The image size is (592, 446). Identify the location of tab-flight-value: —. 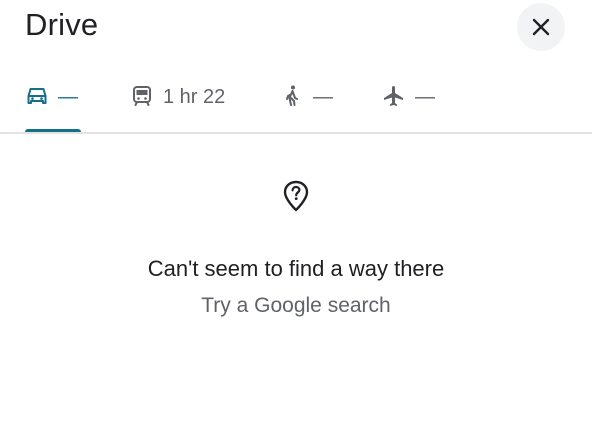
(425, 97).